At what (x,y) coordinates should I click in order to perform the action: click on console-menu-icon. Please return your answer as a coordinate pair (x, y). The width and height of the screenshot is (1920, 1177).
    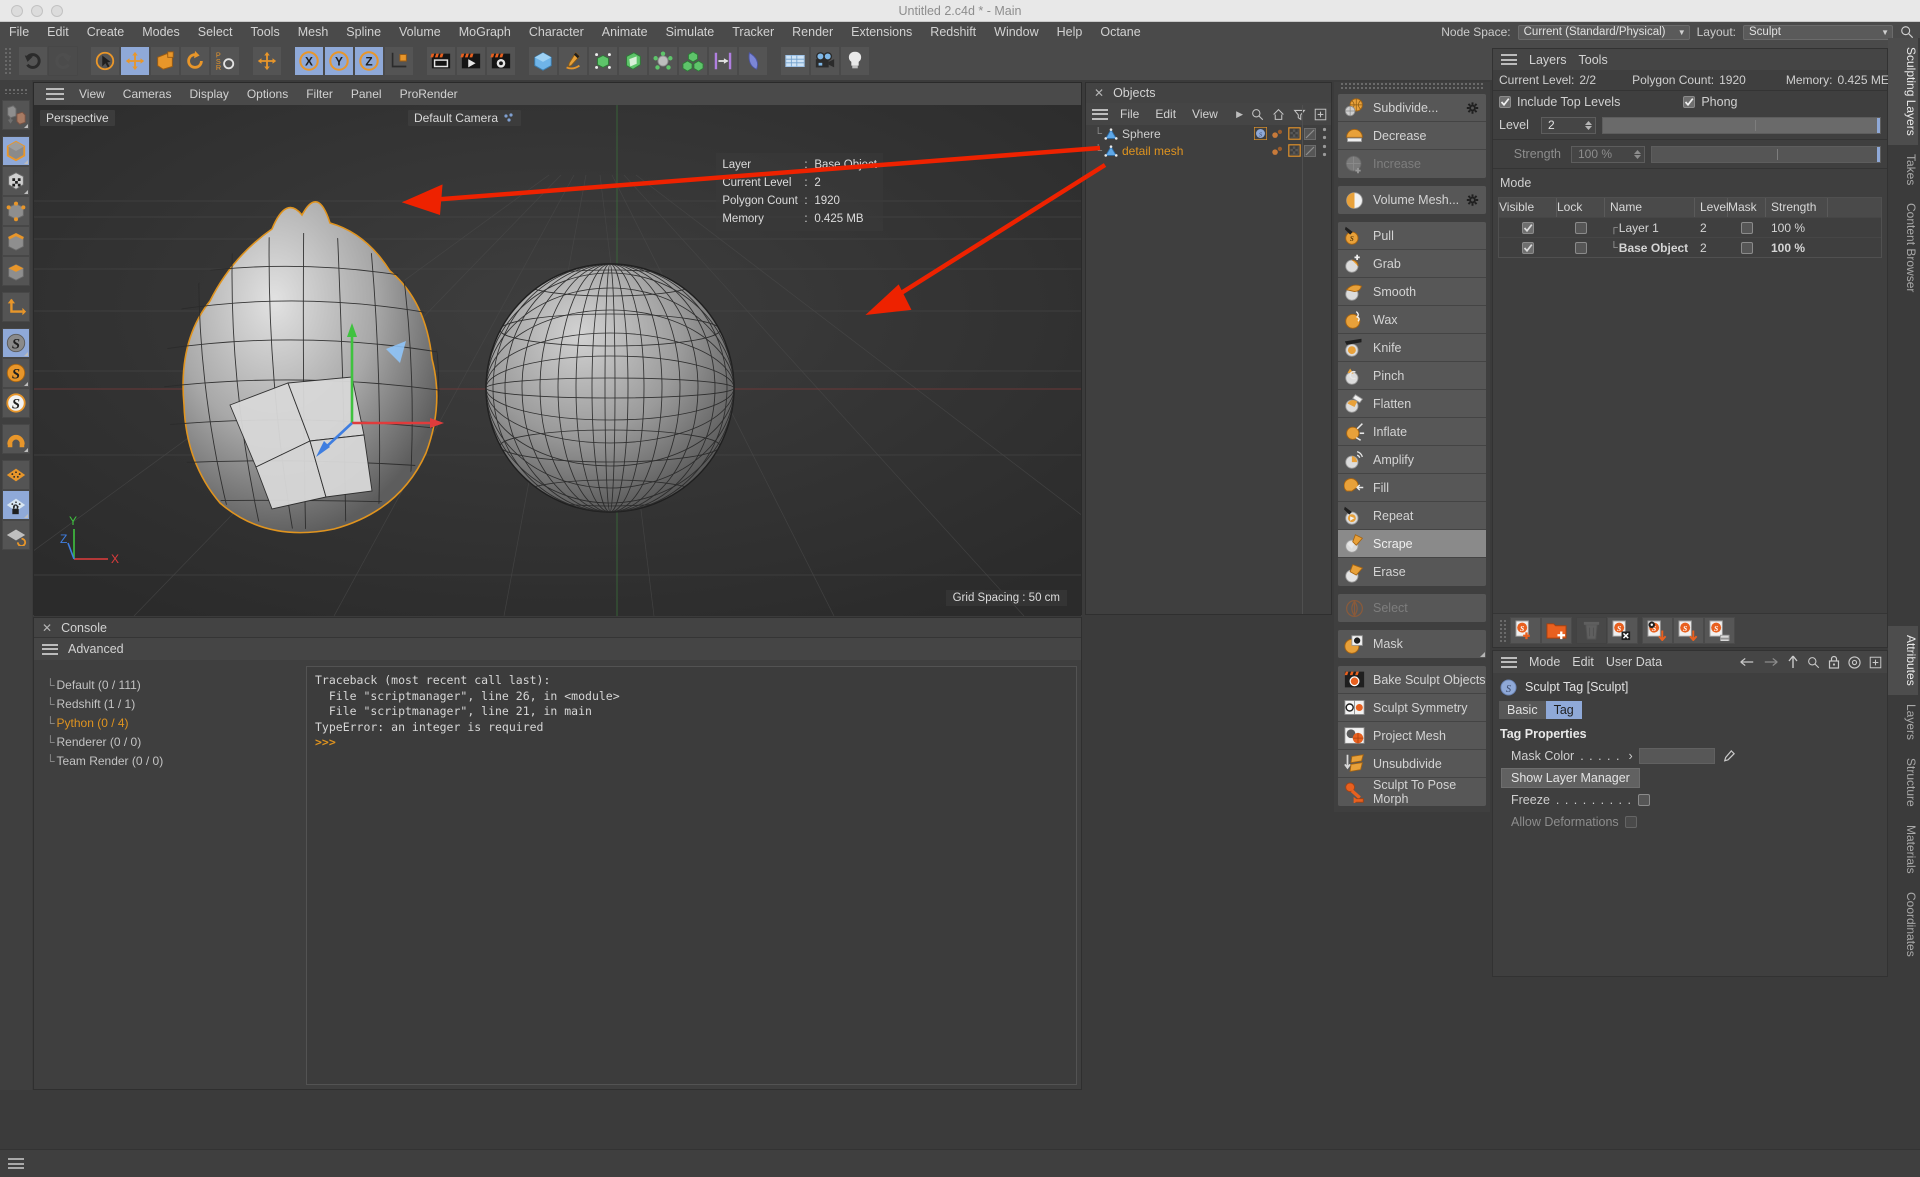
    Looking at the image, I should click on (50, 649).